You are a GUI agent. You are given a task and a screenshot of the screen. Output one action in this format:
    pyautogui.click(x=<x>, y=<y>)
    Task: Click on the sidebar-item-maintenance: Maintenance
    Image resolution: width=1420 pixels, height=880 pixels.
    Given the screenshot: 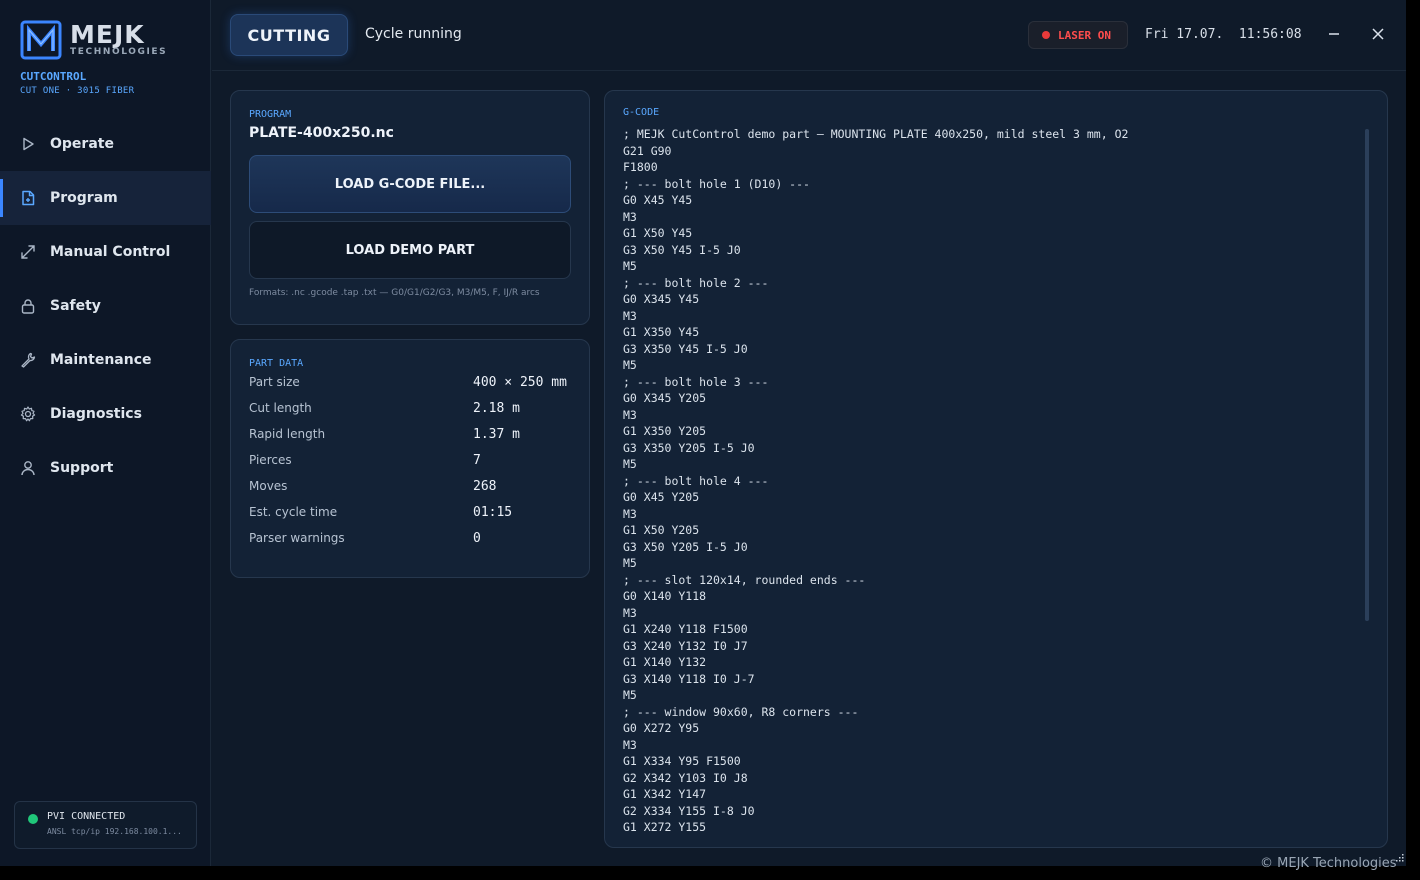 What is the action you would take?
    pyautogui.click(x=105, y=360)
    